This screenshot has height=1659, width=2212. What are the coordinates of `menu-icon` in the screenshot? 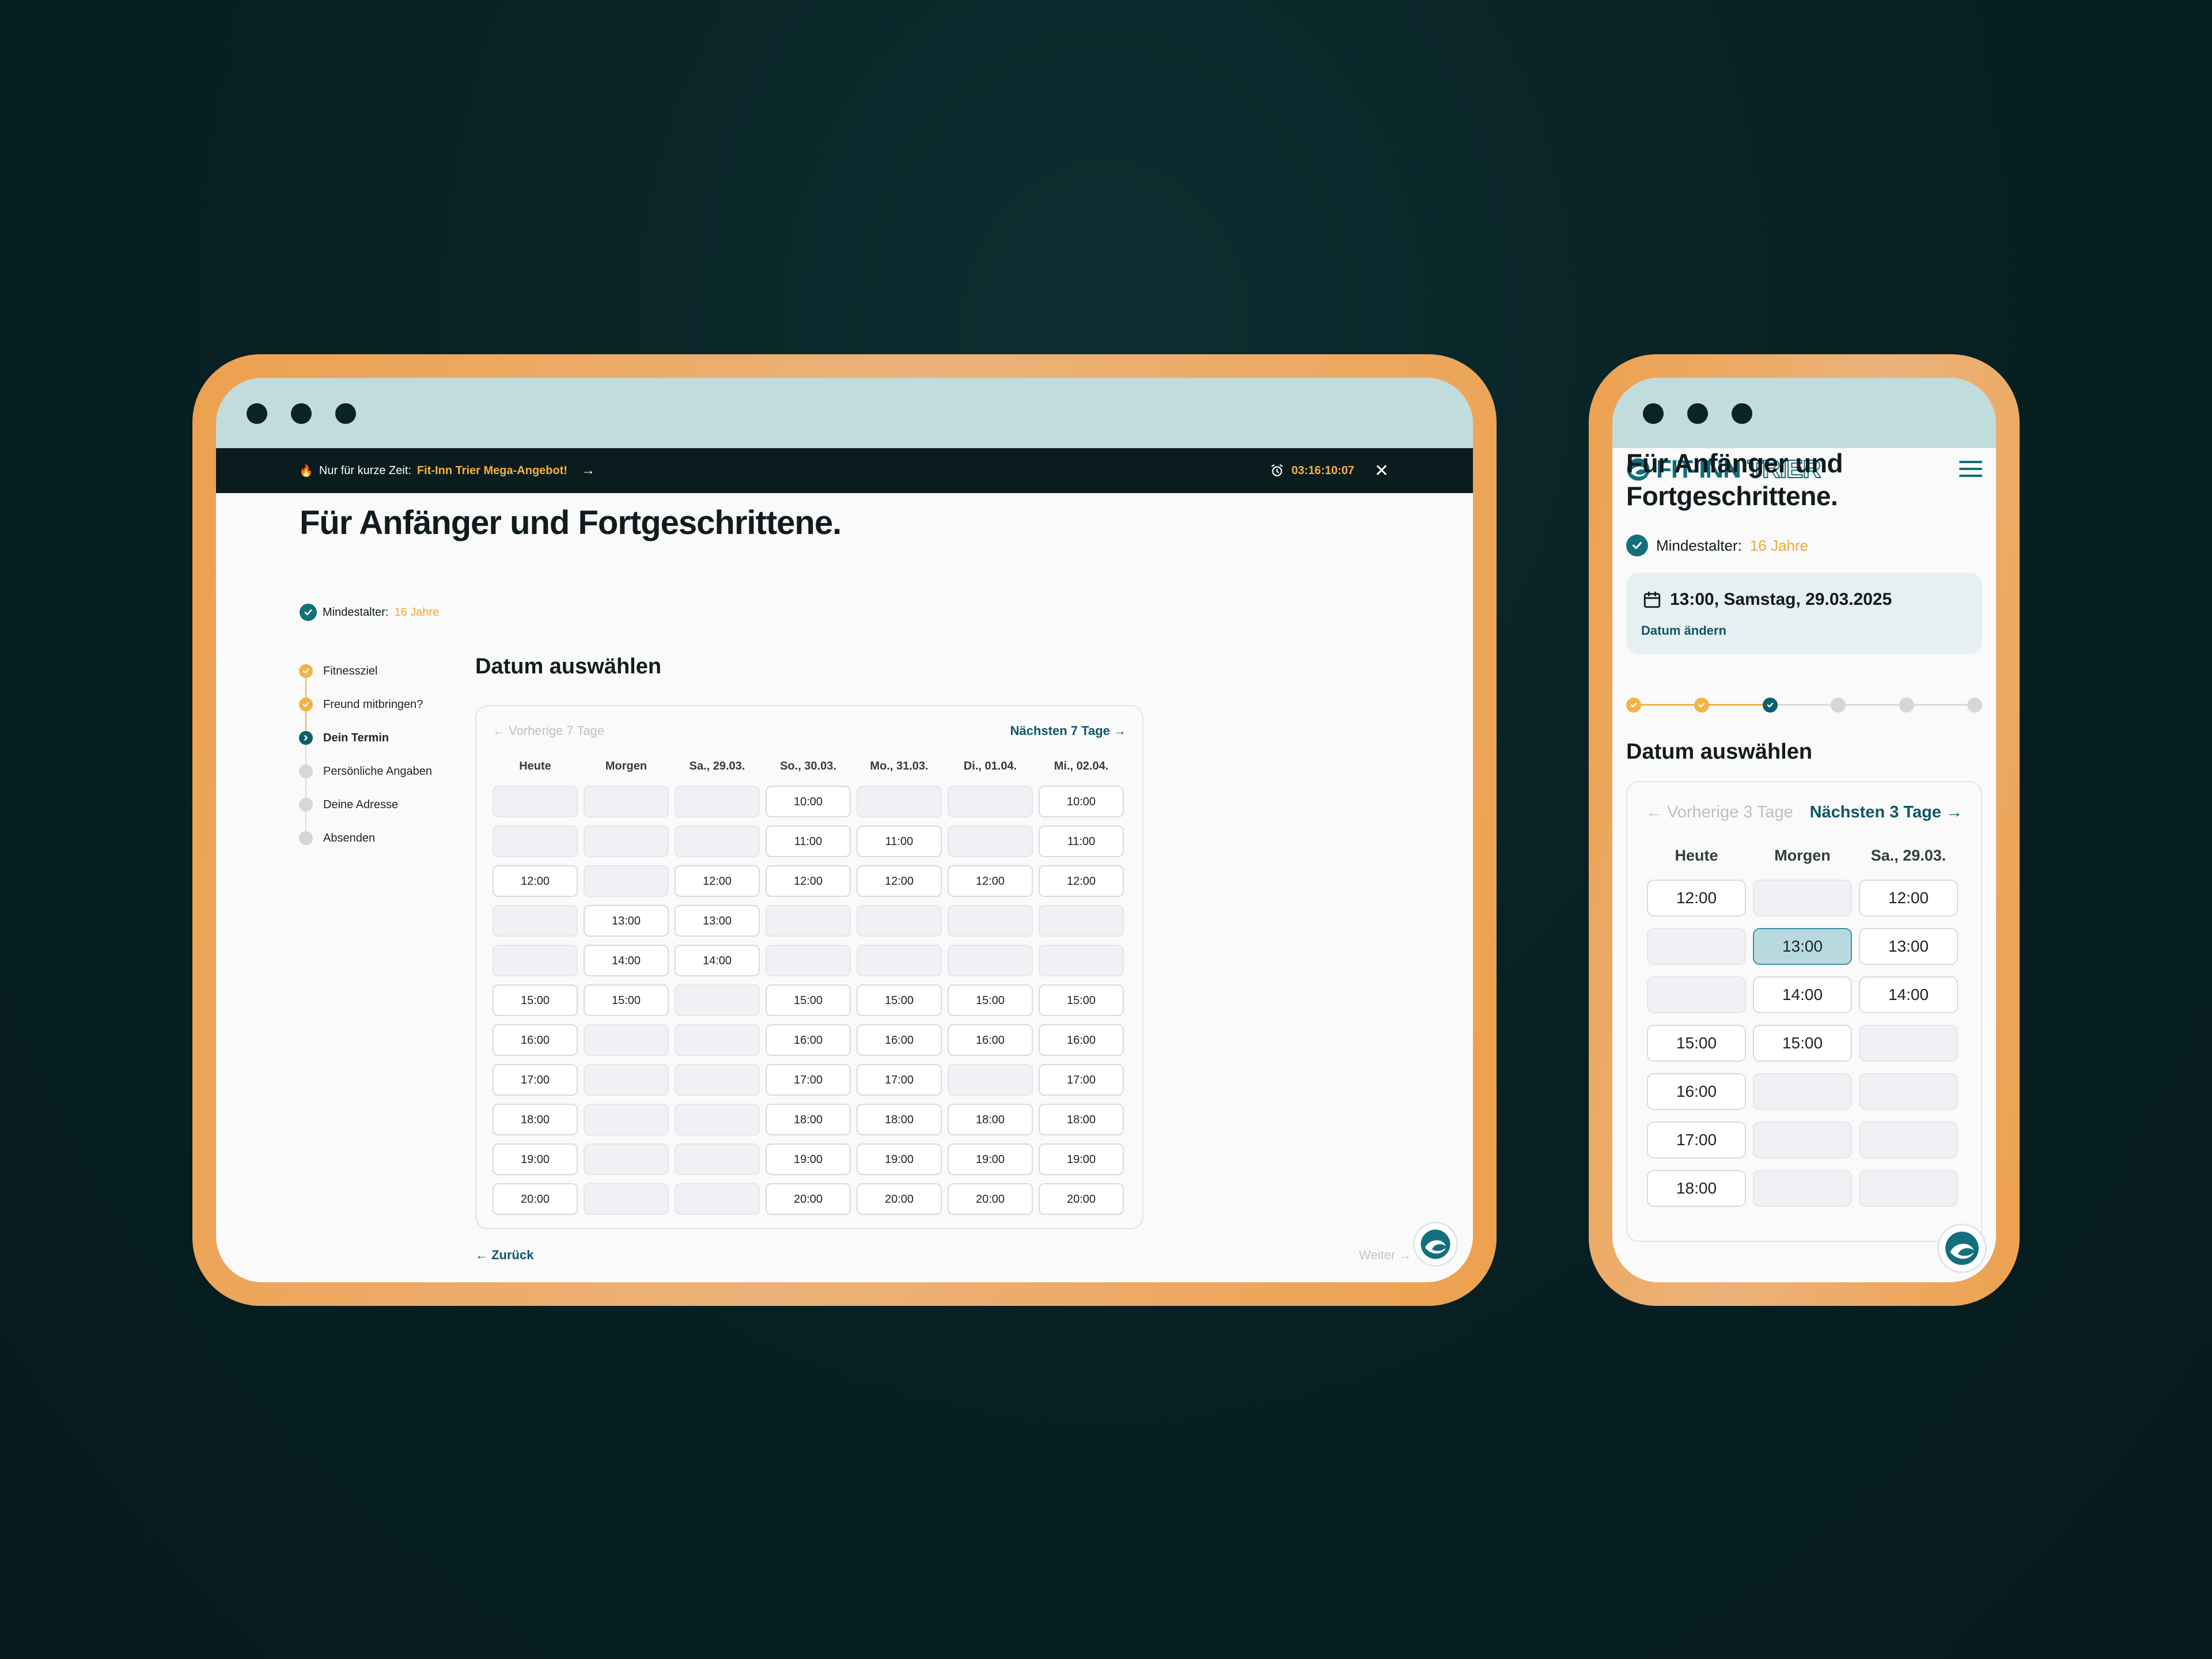 It's located at (1970, 471).